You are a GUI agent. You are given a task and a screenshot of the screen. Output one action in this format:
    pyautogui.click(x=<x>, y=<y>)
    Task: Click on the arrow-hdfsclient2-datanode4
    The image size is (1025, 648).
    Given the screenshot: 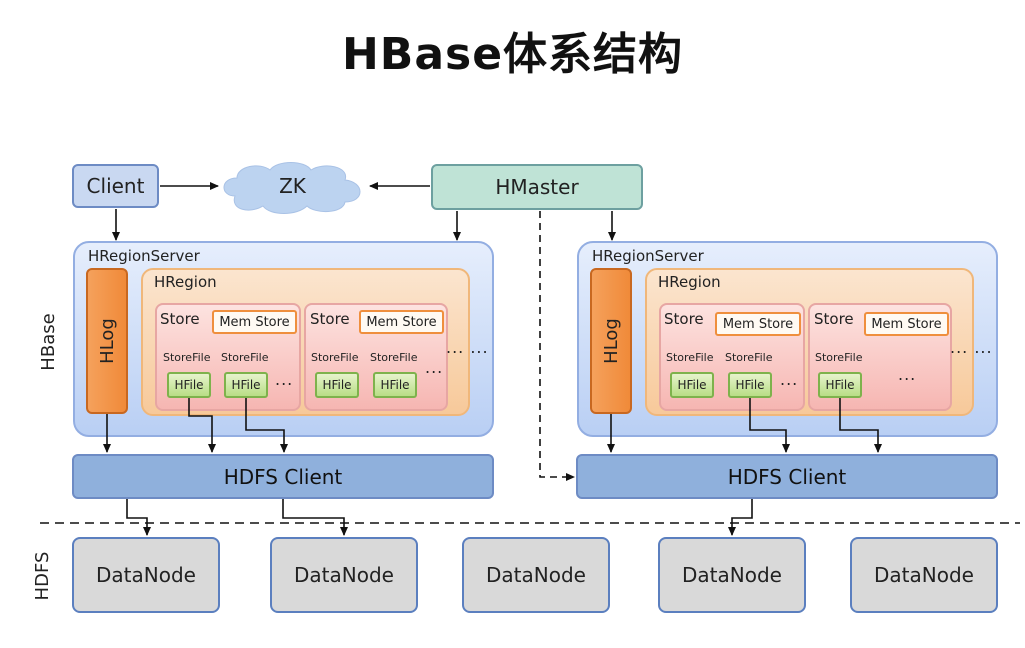 What is the action you would take?
    pyautogui.click(x=740, y=517)
    